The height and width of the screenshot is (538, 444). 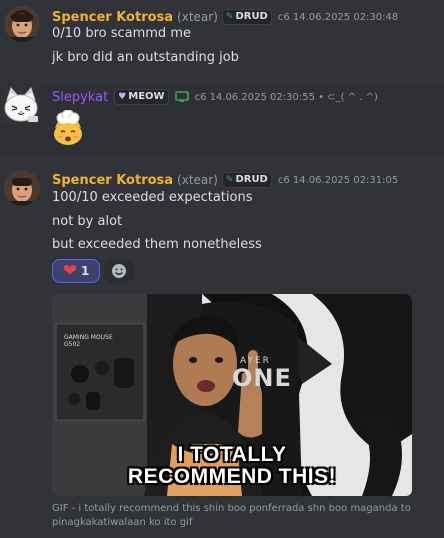 I want to click on monitor-icon, so click(x=181, y=97).